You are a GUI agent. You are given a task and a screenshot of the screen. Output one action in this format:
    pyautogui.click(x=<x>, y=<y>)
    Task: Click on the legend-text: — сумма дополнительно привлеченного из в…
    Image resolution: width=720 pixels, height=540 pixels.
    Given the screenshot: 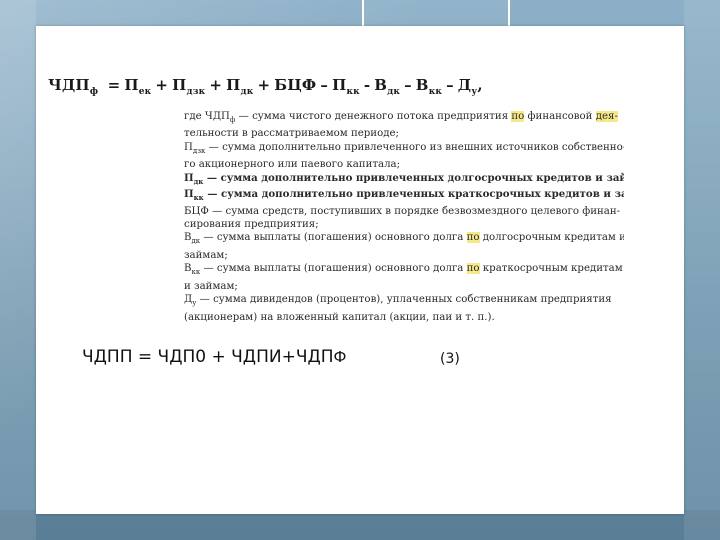 What is the action you would take?
    pyautogui.click(x=414, y=147)
    